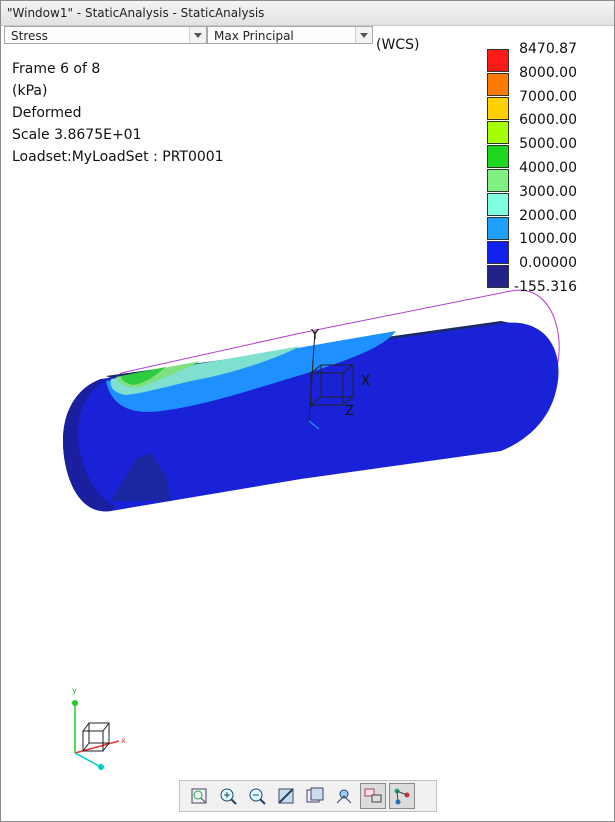 The height and width of the screenshot is (822, 615). I want to click on zoom-in-icon, so click(228, 796).